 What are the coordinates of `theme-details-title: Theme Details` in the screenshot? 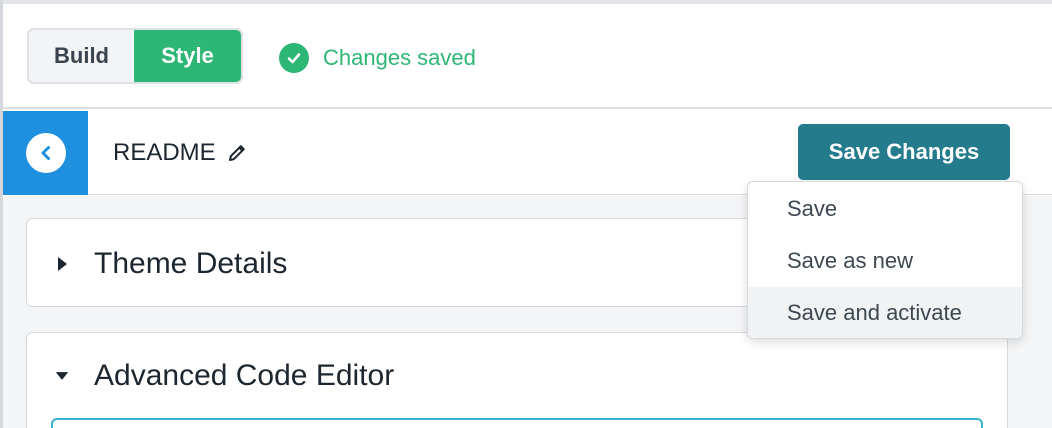 It's located at (191, 263).